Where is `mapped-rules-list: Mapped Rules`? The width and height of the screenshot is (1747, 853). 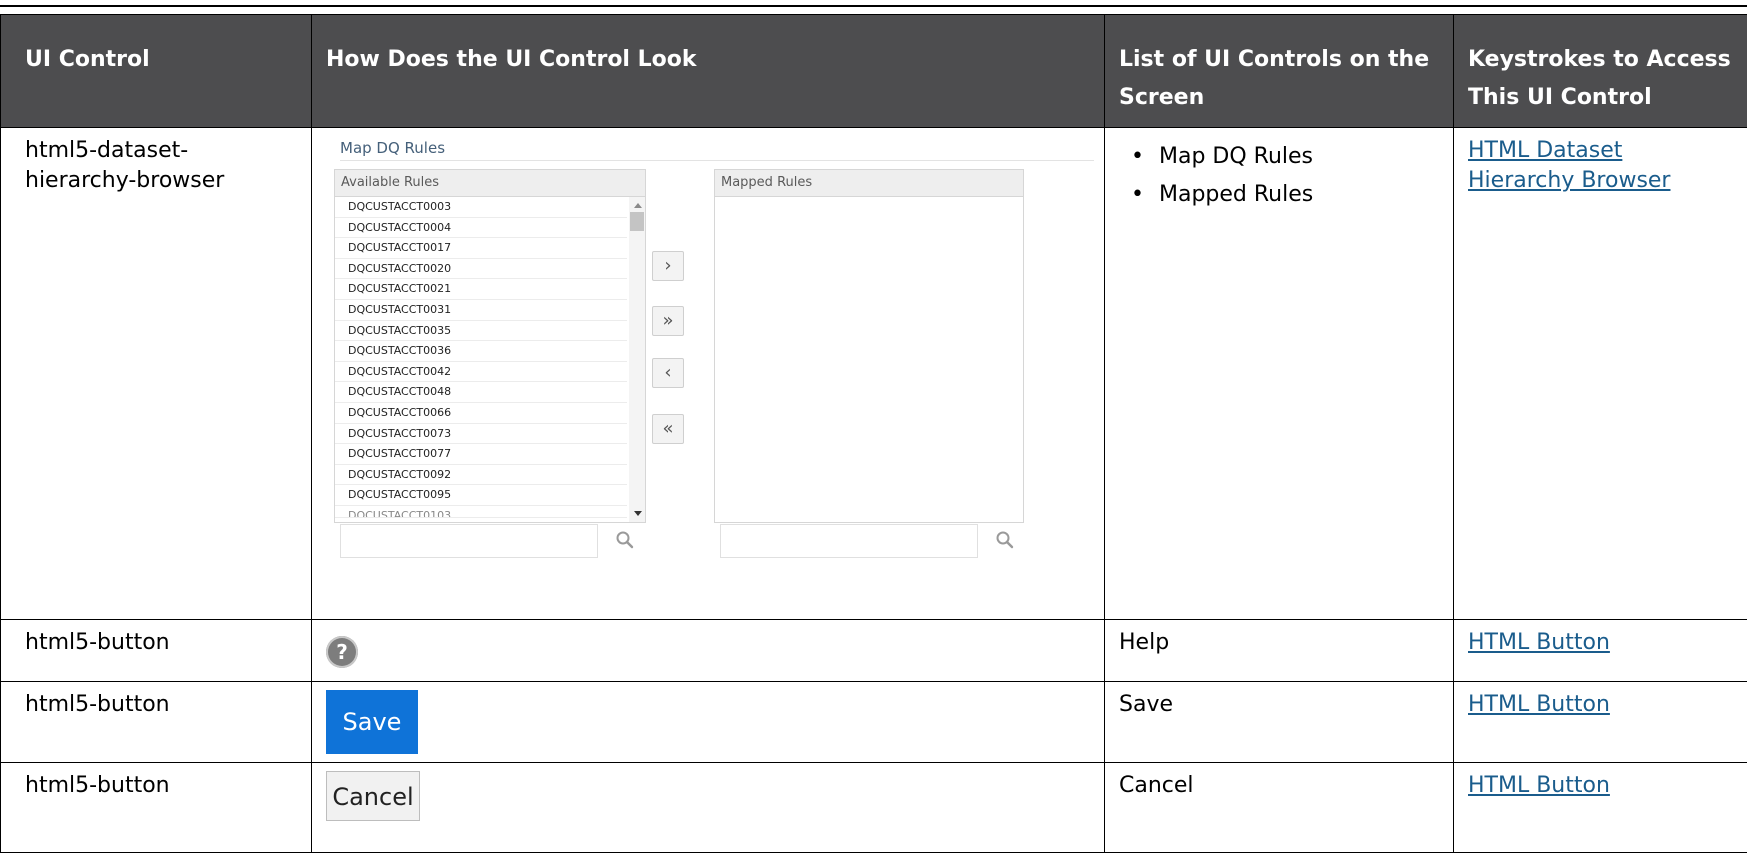 mapped-rules-list: Mapped Rules is located at coordinates (869, 346).